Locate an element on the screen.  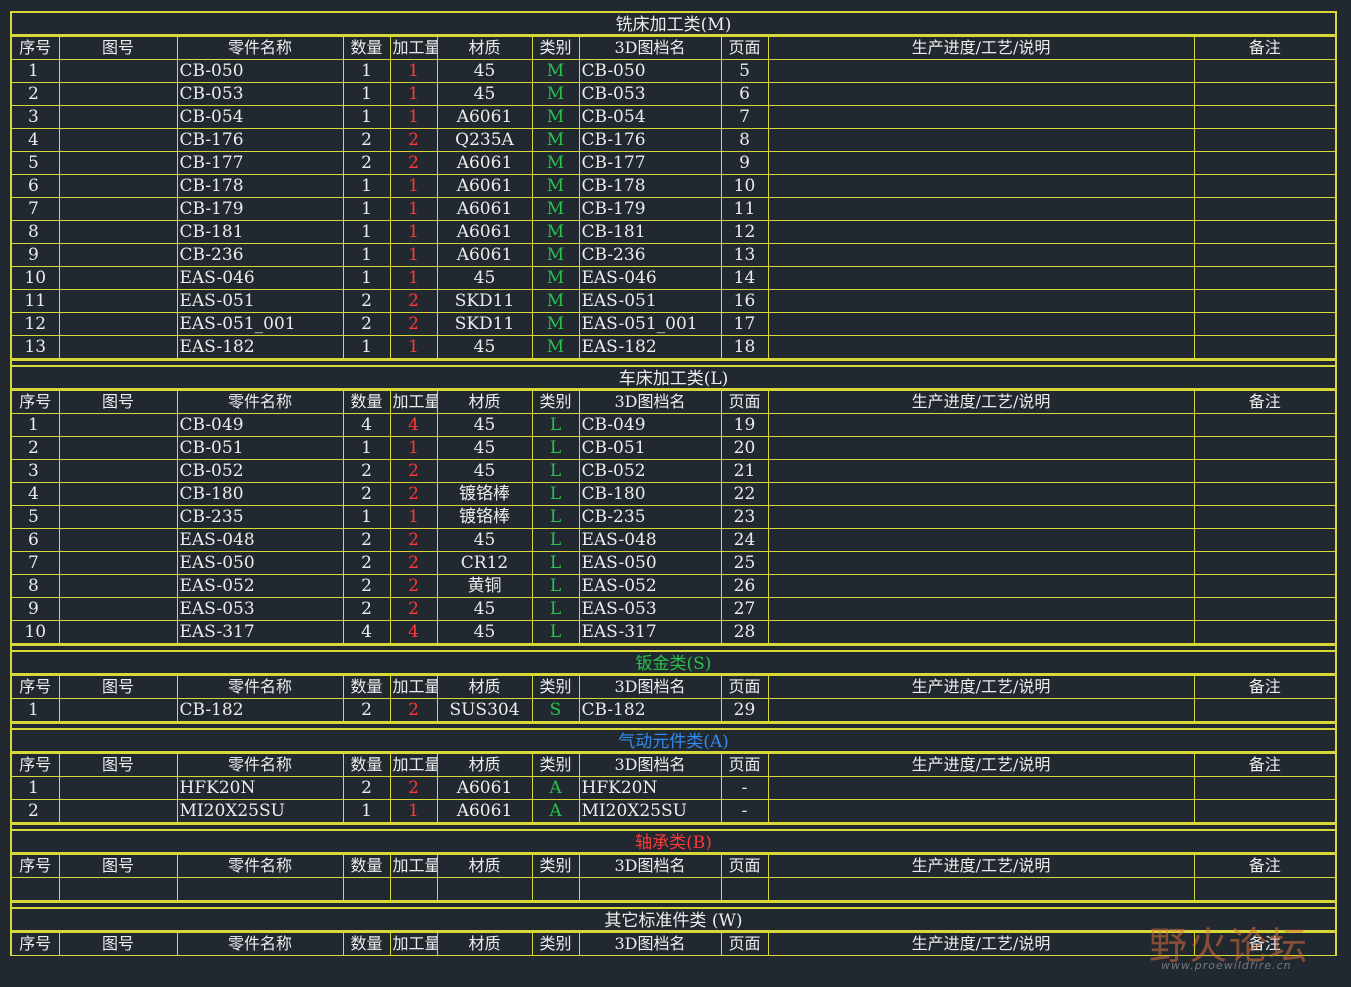
table-cell: EAS-317 is located at coordinates (260, 632).